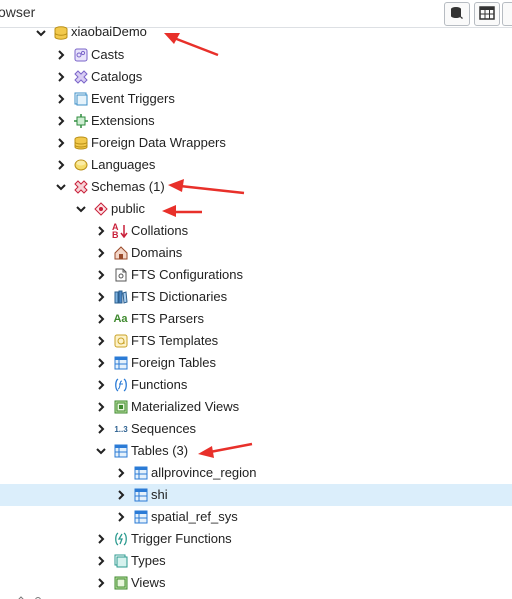 The width and height of the screenshot is (512, 599). I want to click on tree-item-label: spatial_ref_sys, so click(194, 516).